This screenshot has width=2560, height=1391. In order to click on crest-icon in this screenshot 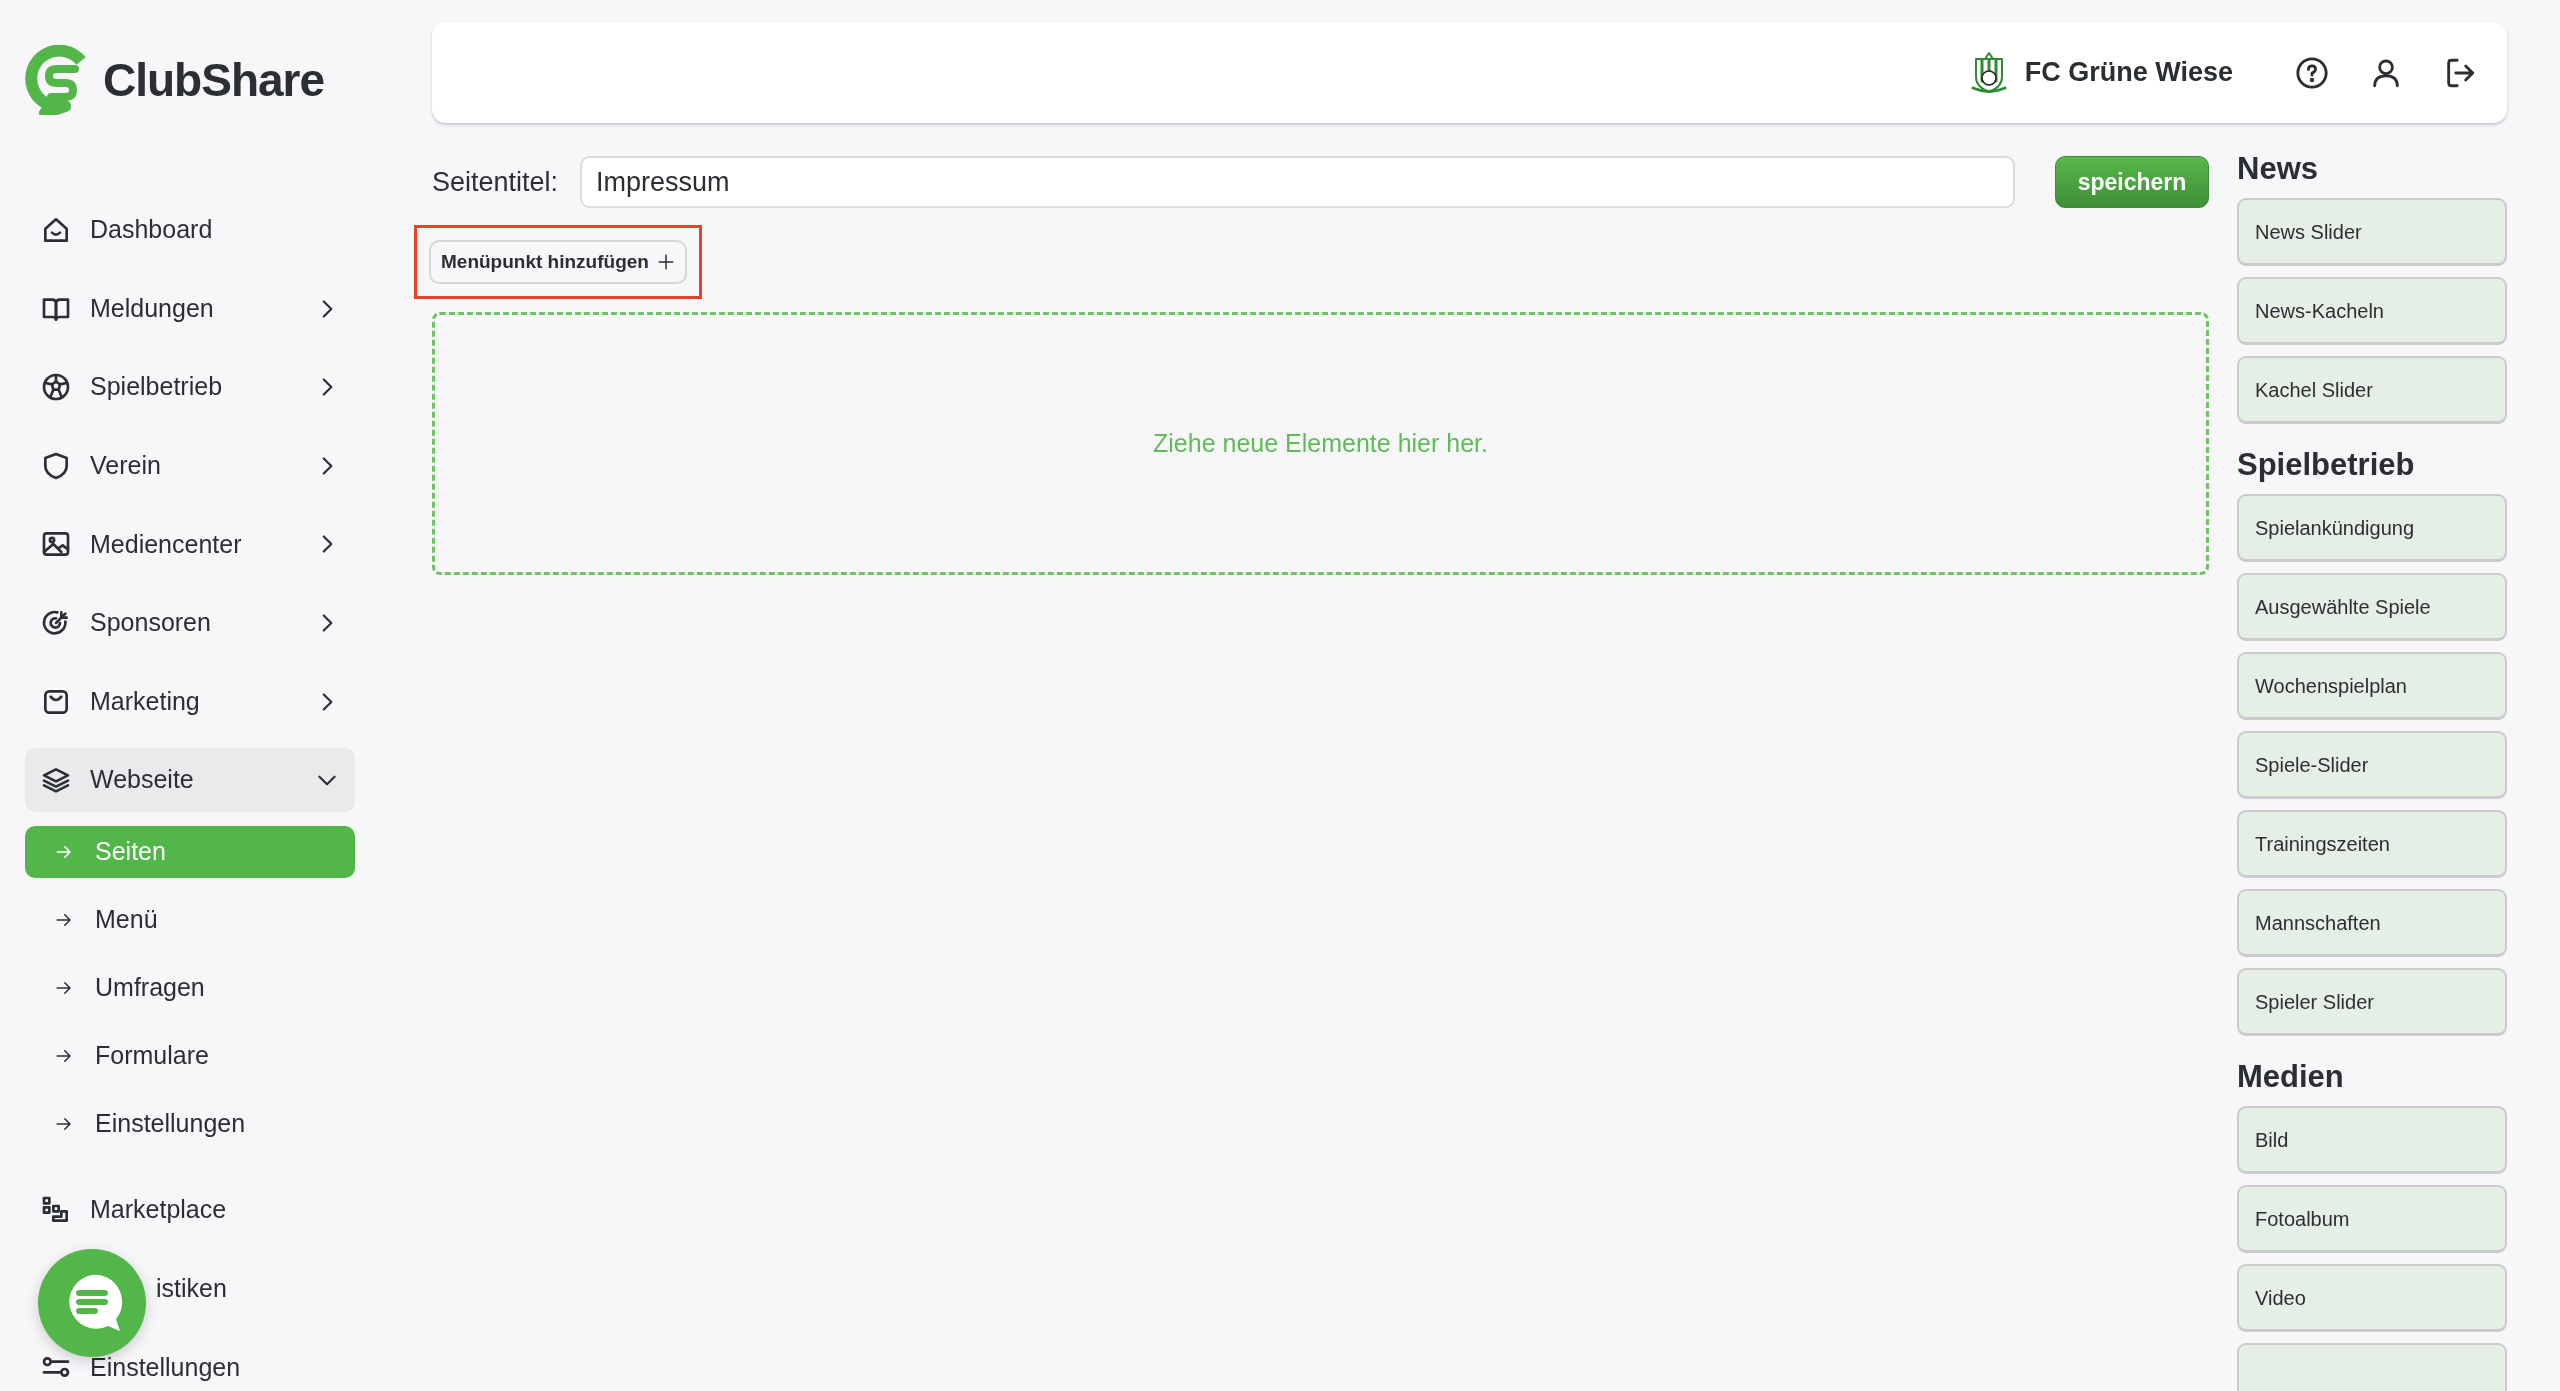, I will do `click(1988, 72)`.